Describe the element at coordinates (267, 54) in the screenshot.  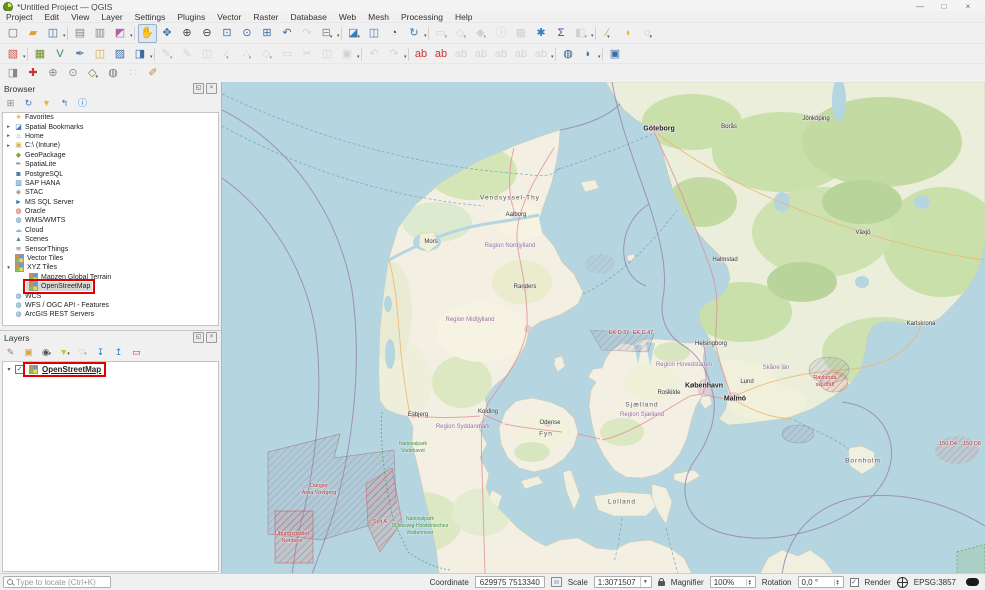
I see `vertex-tool: ◇ ▾` at that location.